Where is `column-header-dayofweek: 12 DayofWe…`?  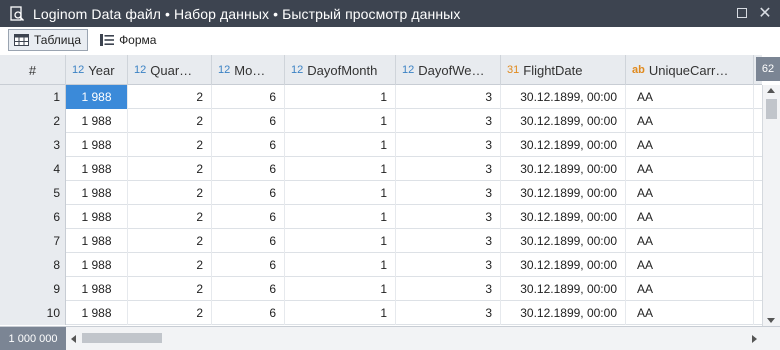 column-header-dayofweek: 12 DayofWe… is located at coordinates (448, 70).